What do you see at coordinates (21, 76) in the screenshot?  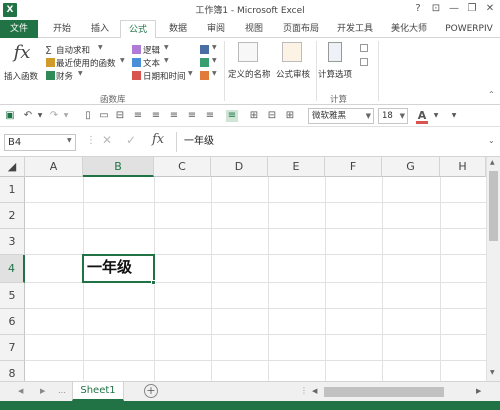 I see `insert-function-button: 插入函数` at bounding box center [21, 76].